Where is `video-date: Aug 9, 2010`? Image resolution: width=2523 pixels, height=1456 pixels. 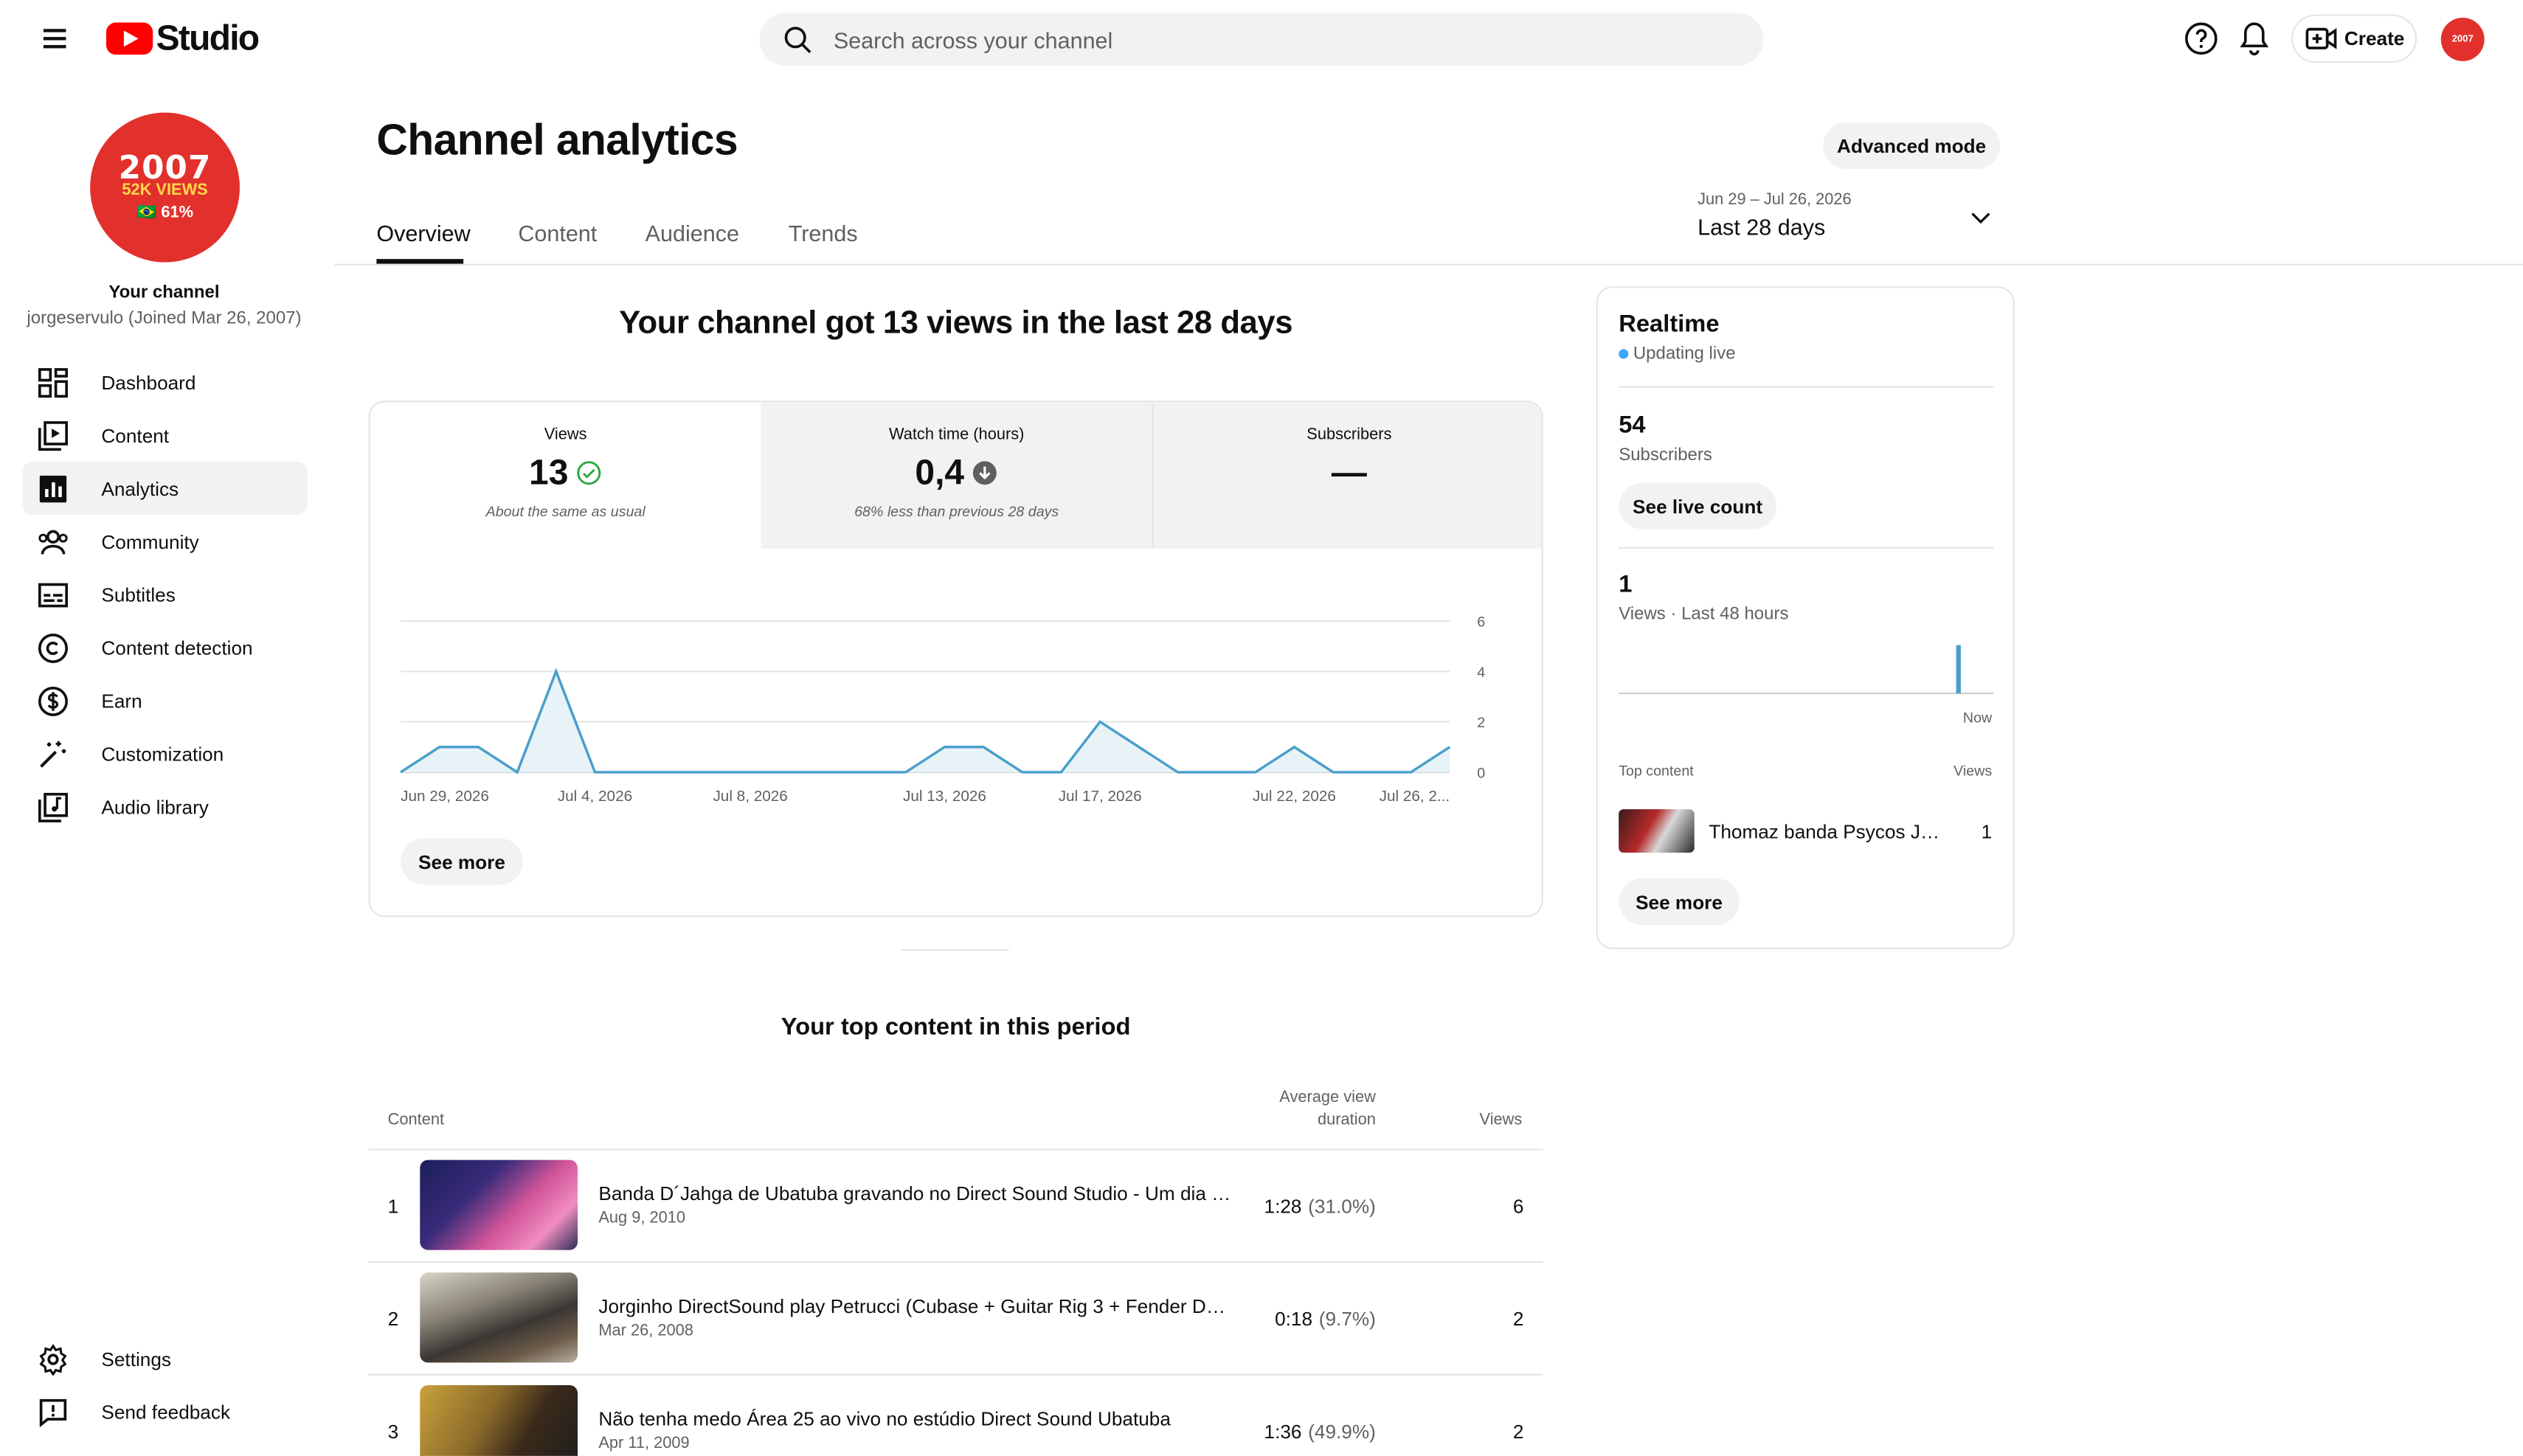 video-date: Aug 9, 2010 is located at coordinates (642, 1219).